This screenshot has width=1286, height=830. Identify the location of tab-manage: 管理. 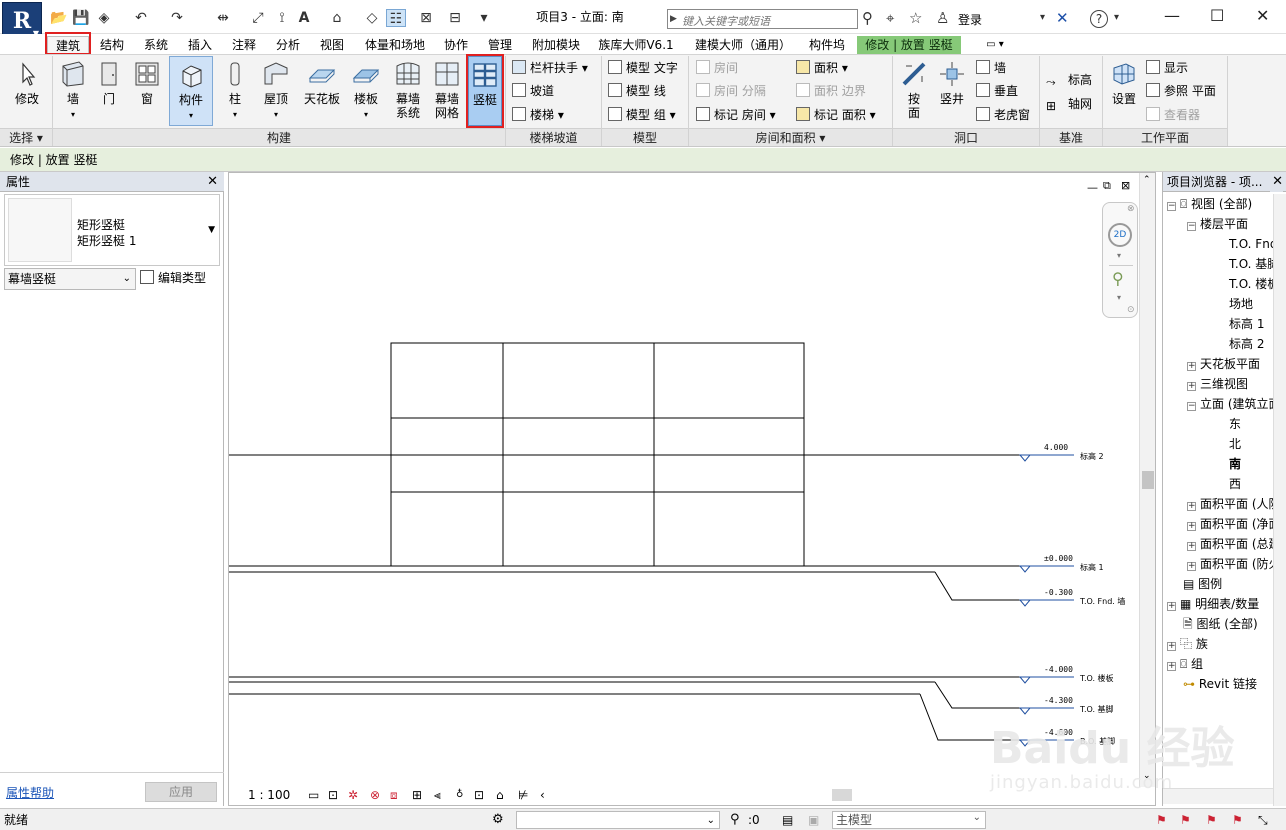
(500, 45).